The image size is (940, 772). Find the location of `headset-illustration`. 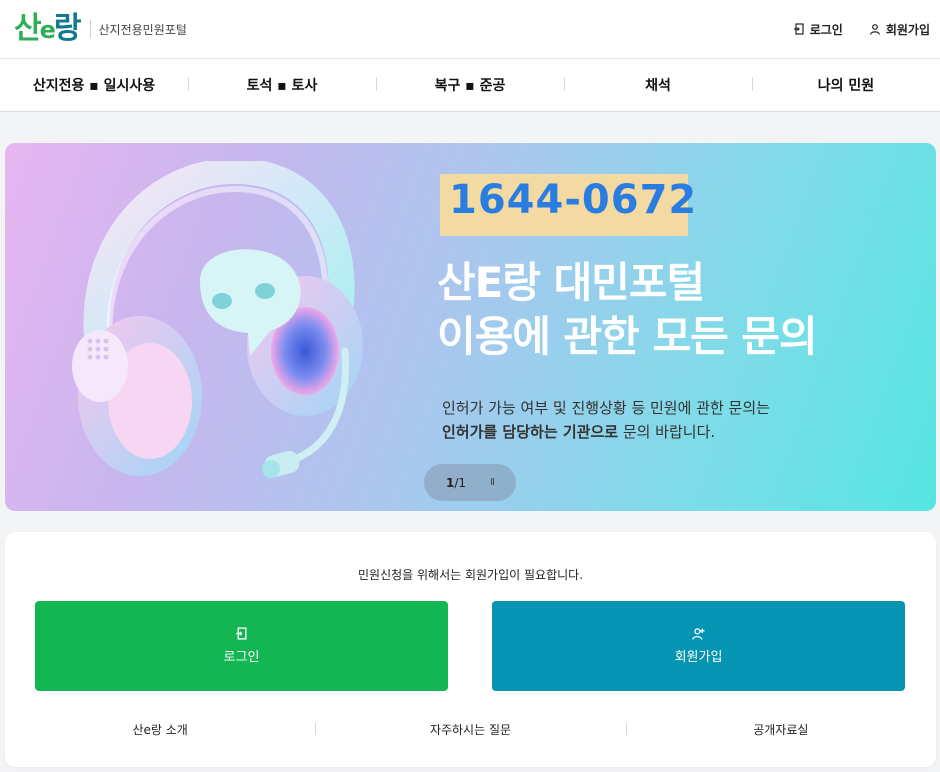

headset-illustration is located at coordinates (217, 319).